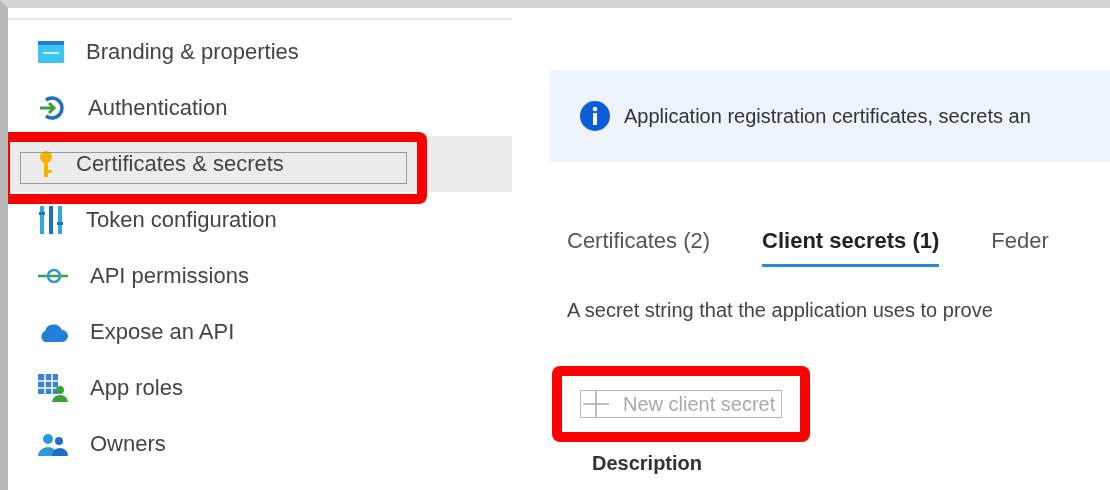 This screenshot has height=490, width=1110. Describe the element at coordinates (260, 108) in the screenshot. I see `sidebar-item: Authentication` at that location.